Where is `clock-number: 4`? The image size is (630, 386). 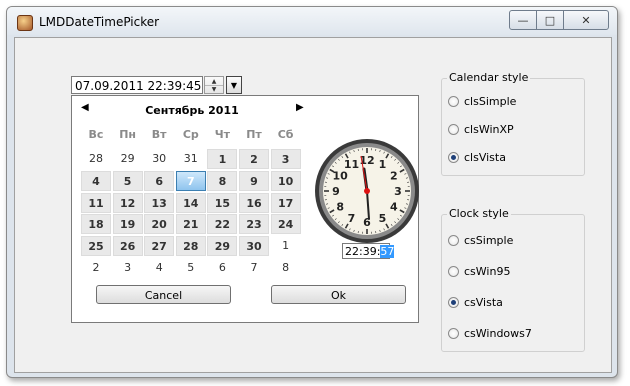 clock-number: 4 is located at coordinates (394, 207).